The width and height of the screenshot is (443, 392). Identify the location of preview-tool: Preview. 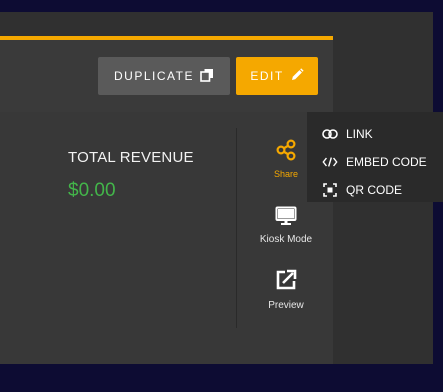
(286, 289).